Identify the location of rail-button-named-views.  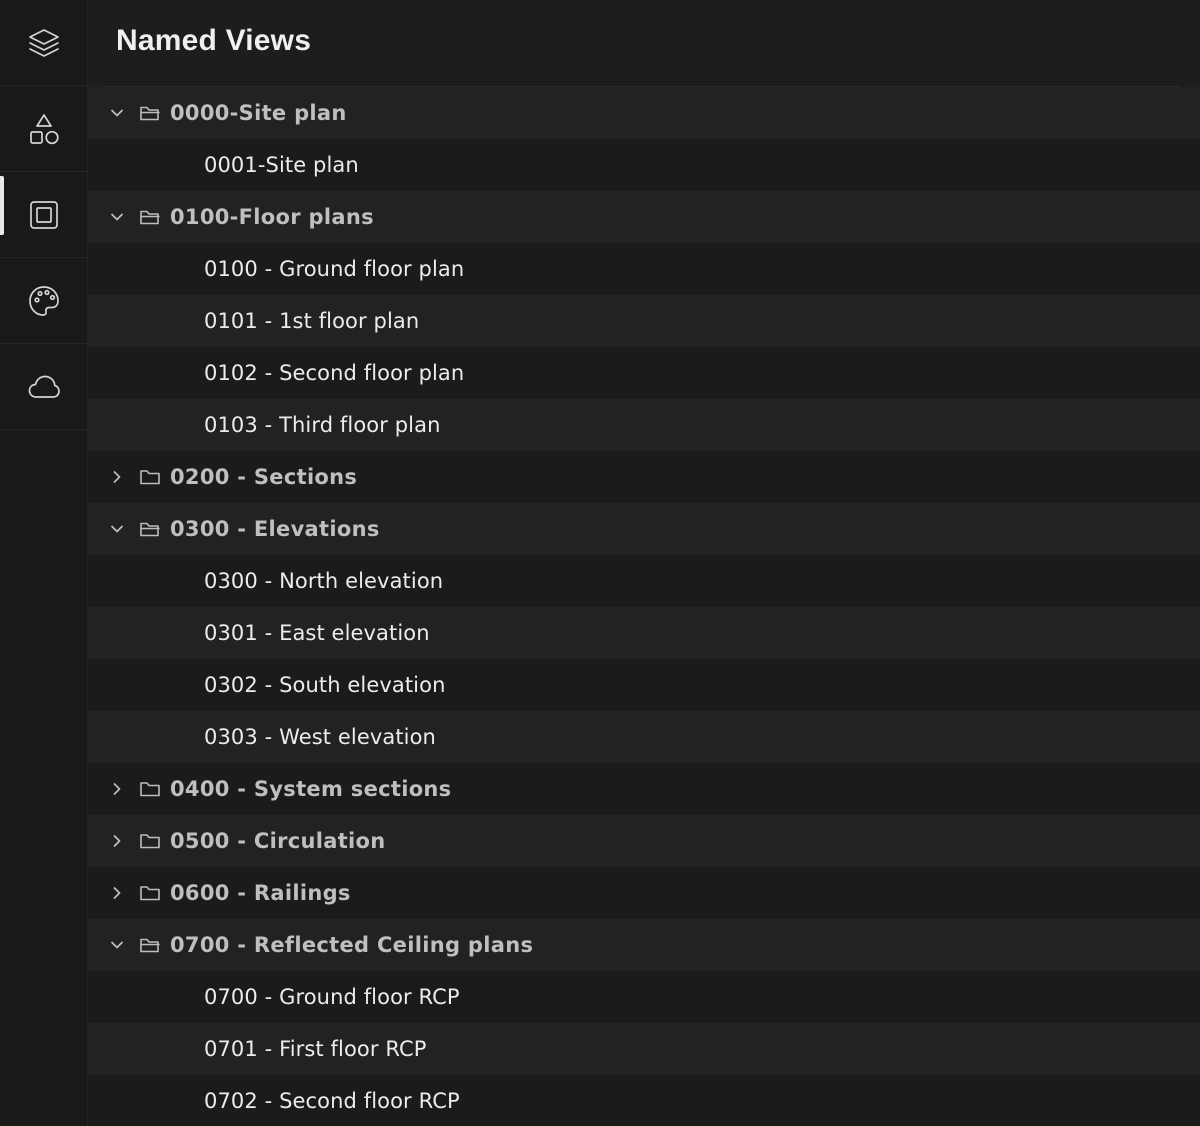
(43, 215).